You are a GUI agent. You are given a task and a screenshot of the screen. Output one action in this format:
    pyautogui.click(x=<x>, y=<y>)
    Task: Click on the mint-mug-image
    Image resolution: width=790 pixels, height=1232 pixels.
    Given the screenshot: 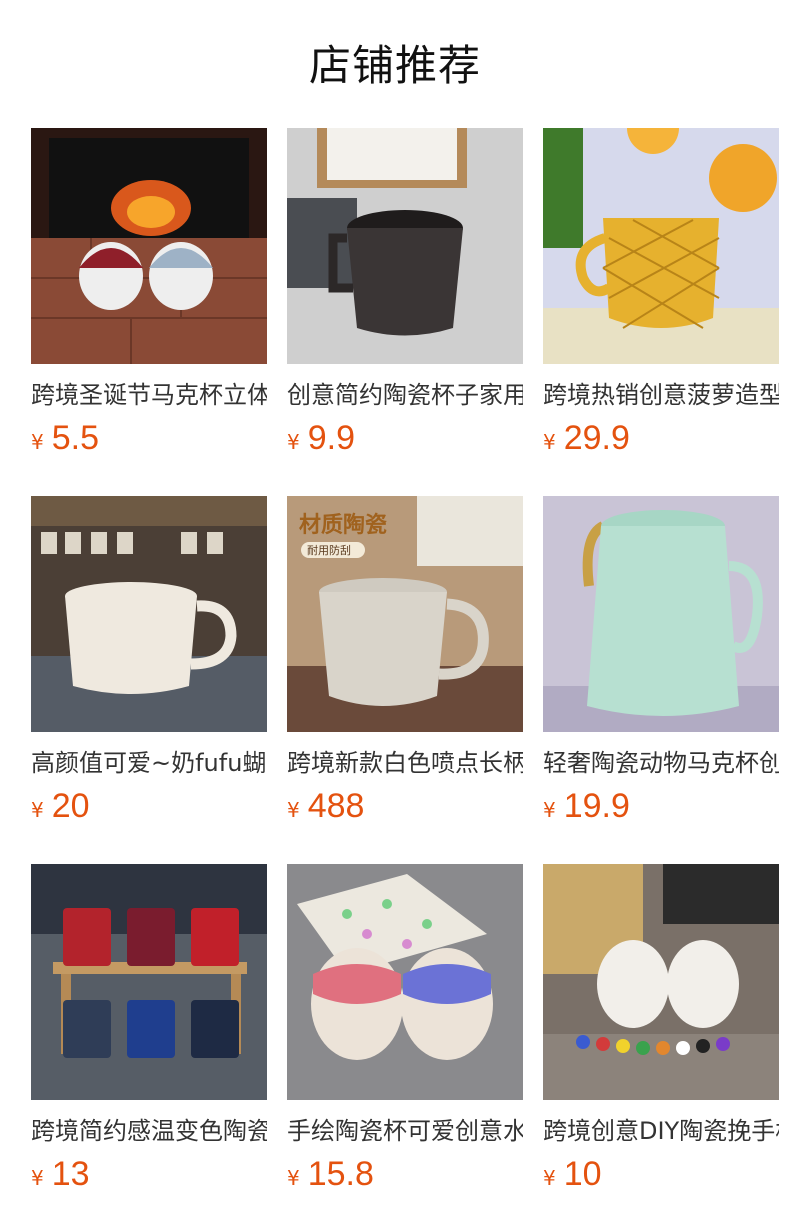 What is the action you would take?
    pyautogui.click(x=661, y=614)
    